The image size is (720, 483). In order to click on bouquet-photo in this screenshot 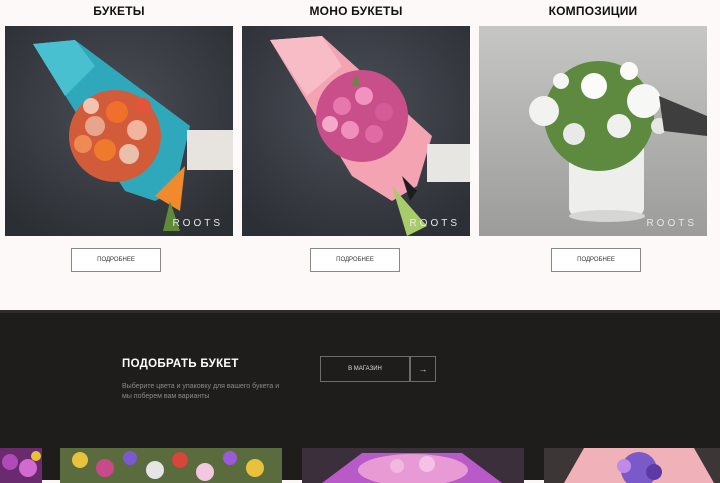, I will do `click(119, 131)`.